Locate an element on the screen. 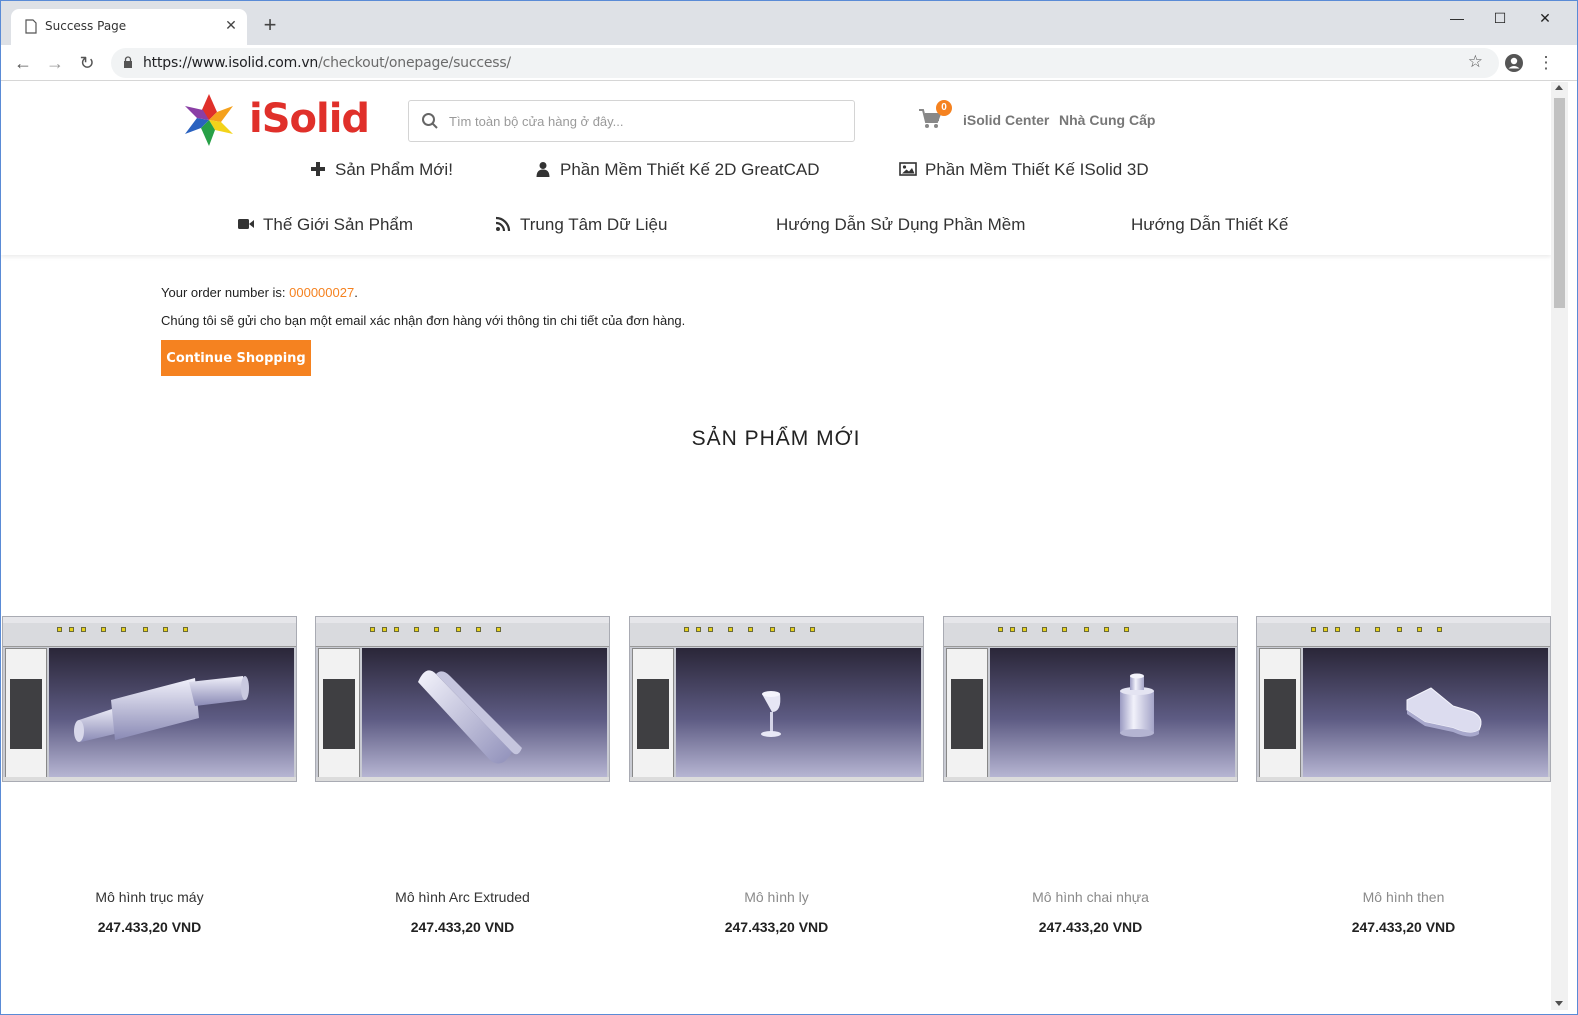 The height and width of the screenshot is (1015, 1578). scrollbar-thumb is located at coordinates (1559, 203).